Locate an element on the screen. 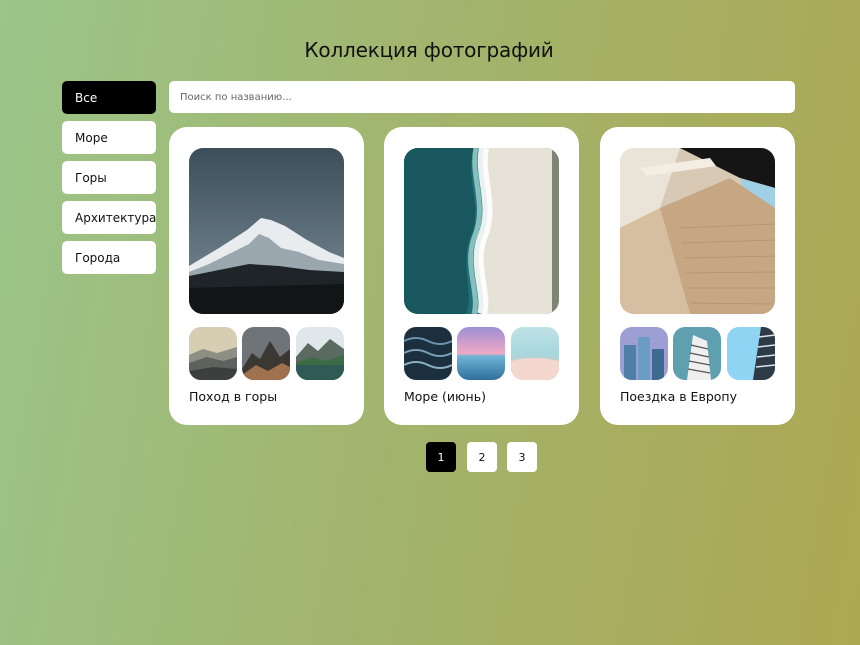 This screenshot has width=860, height=645. category-cities-button: Города is located at coordinates (109, 257).